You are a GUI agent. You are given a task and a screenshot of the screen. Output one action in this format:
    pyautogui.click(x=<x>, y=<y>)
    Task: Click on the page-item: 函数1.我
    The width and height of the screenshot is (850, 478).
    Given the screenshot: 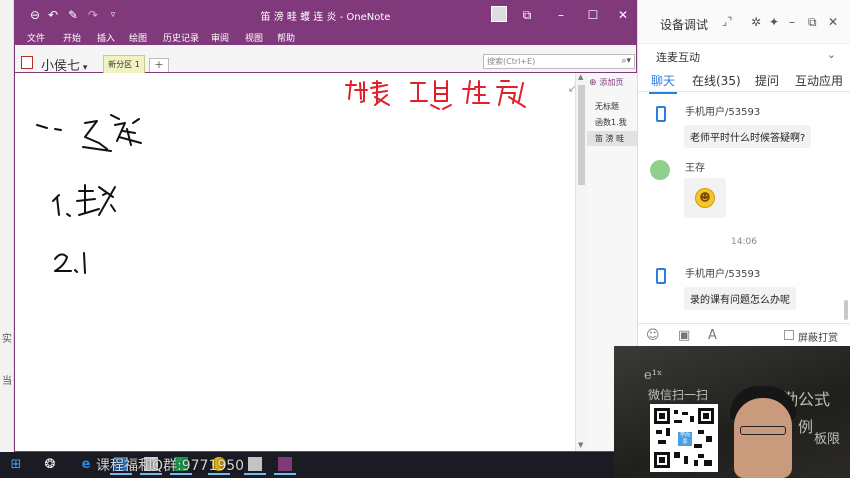 What is the action you would take?
    pyautogui.click(x=612, y=122)
    